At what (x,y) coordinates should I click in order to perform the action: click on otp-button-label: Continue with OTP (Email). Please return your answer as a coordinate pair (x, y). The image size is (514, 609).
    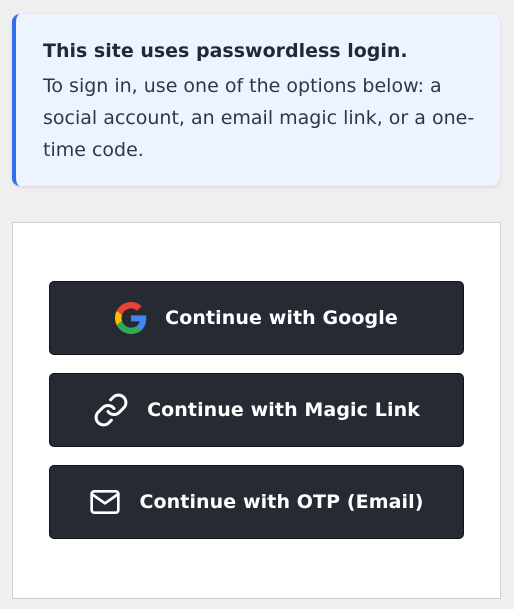
    Looking at the image, I should click on (281, 502).